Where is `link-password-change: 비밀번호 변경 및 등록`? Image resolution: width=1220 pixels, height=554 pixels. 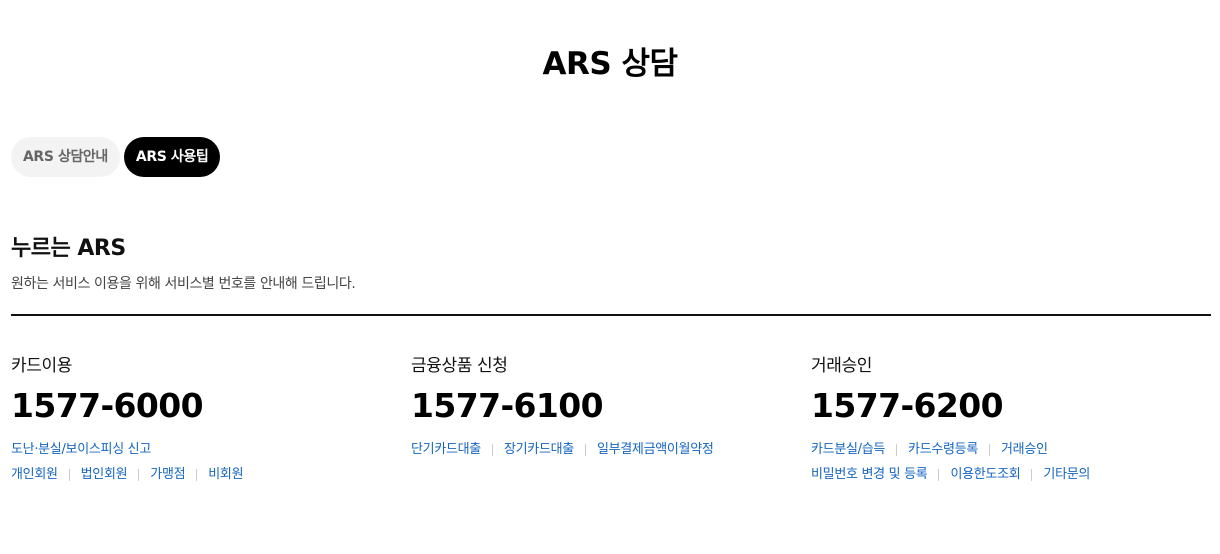 link-password-change: 비밀번호 변경 및 등록 is located at coordinates (869, 474).